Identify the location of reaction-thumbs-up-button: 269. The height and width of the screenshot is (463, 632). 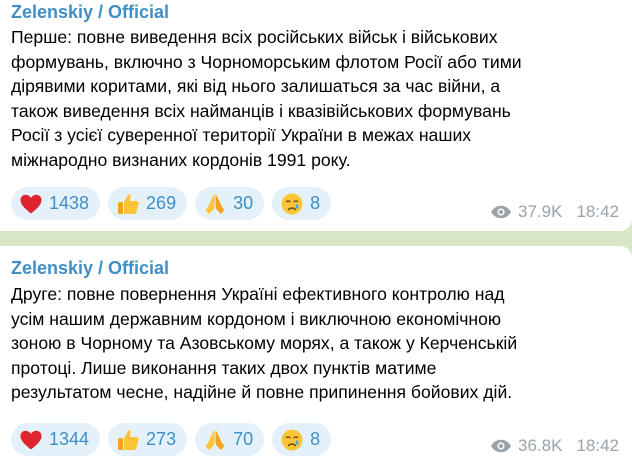
(148, 203).